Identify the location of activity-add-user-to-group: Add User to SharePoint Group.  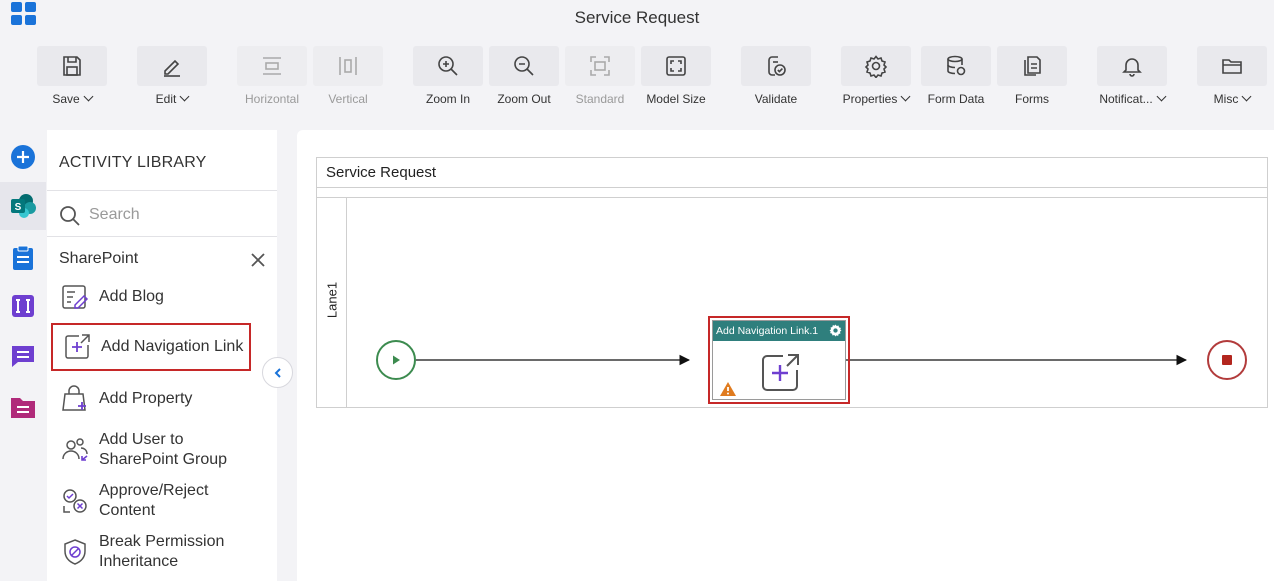
(151, 450).